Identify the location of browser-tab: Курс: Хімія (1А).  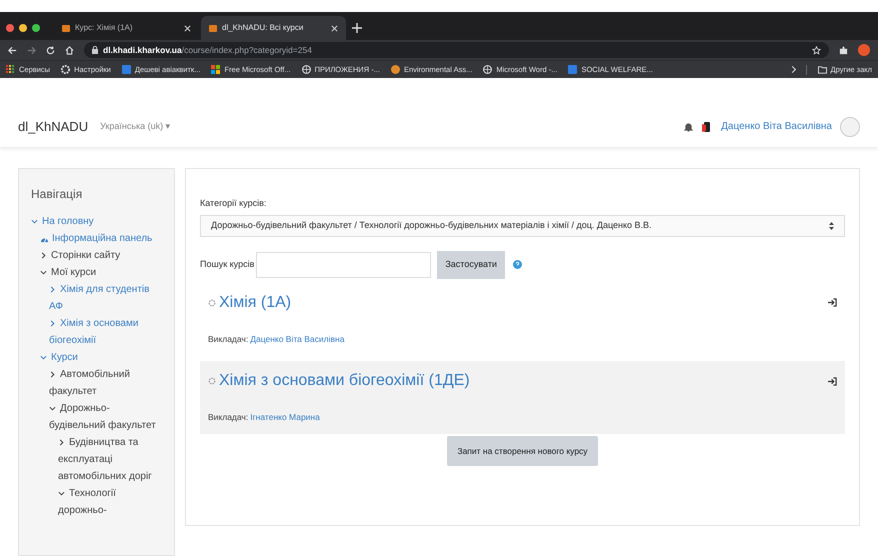
(126, 28).